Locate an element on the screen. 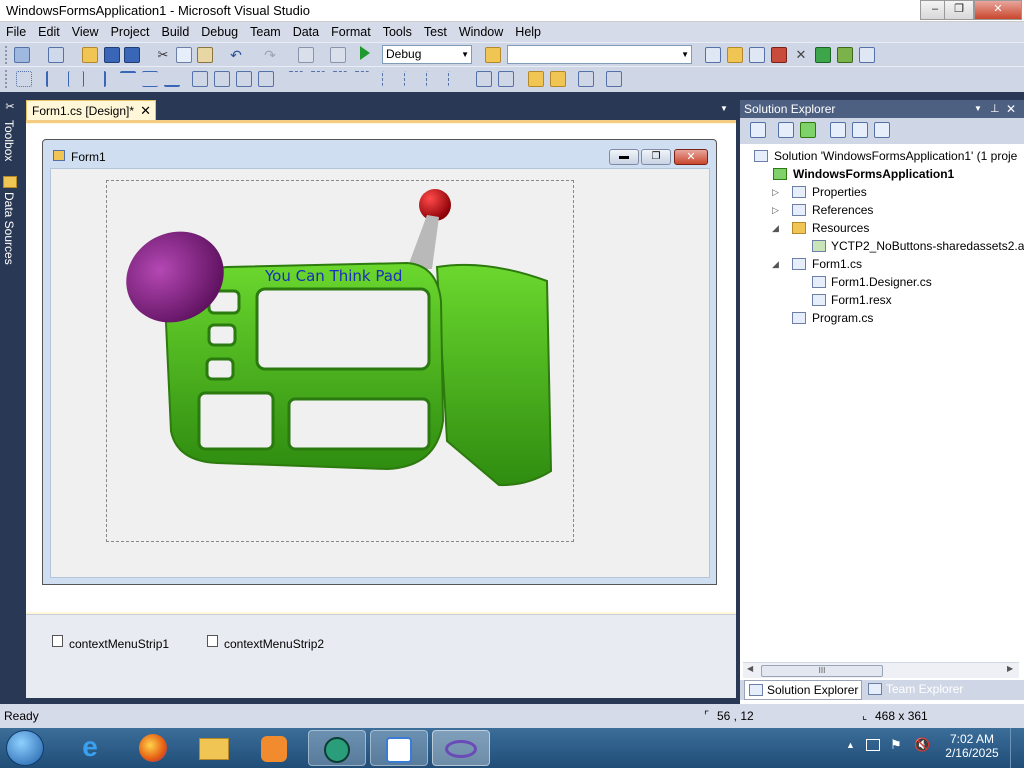  align-bottoms-icon is located at coordinates (172, 79).